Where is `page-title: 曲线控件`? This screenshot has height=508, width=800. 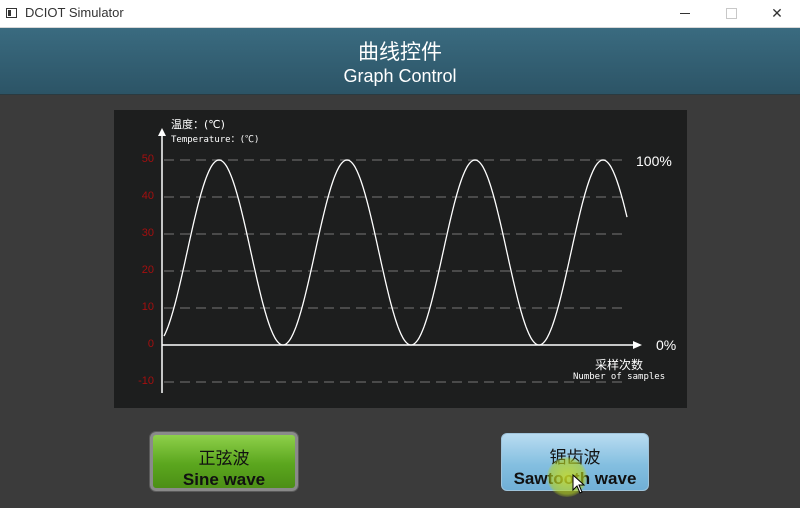
page-title: 曲线控件 is located at coordinates (400, 52).